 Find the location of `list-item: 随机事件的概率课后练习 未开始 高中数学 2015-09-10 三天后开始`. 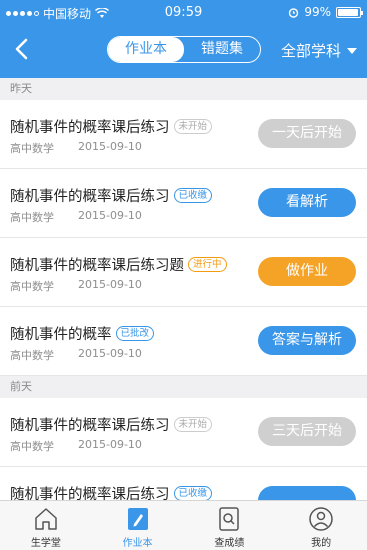

list-item: 随机事件的概率课后练习 未开始 高中数学 2015-09-10 三天后开始 is located at coordinates (183, 432).